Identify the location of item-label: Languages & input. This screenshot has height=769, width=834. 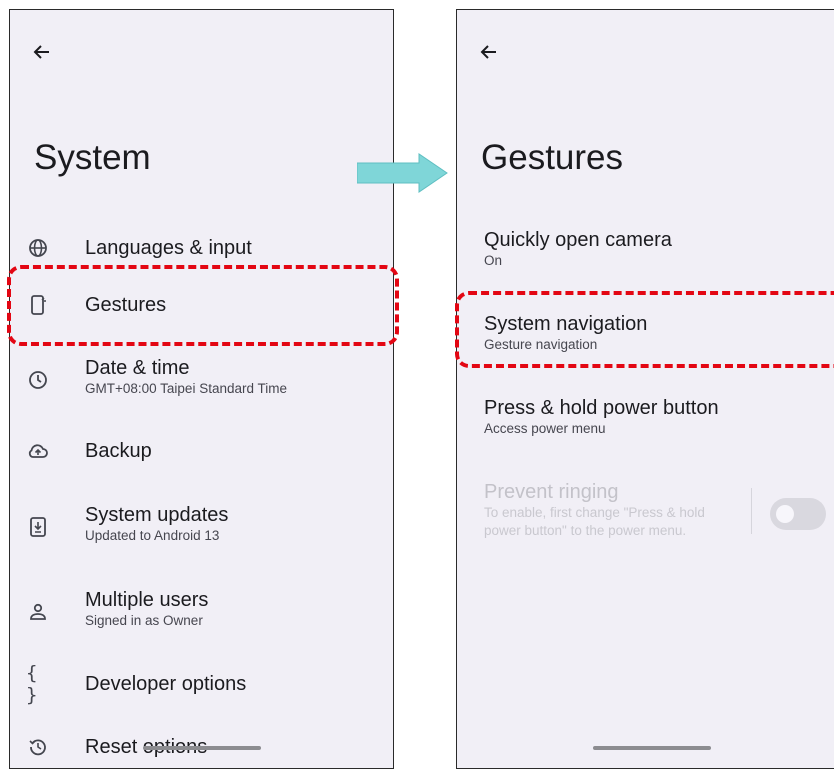
(168, 248).